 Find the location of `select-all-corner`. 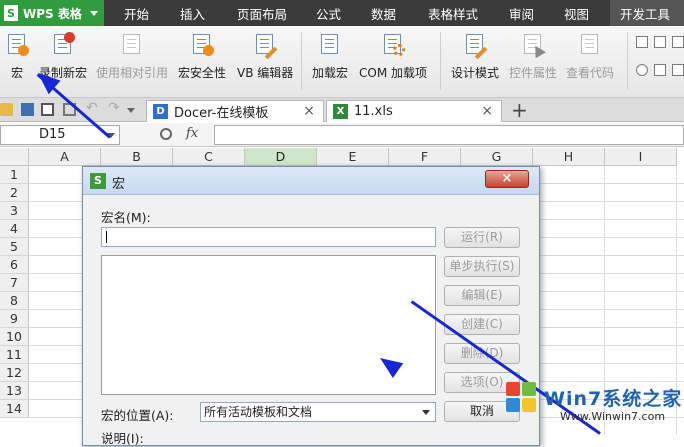

select-all-corner is located at coordinates (14, 157).